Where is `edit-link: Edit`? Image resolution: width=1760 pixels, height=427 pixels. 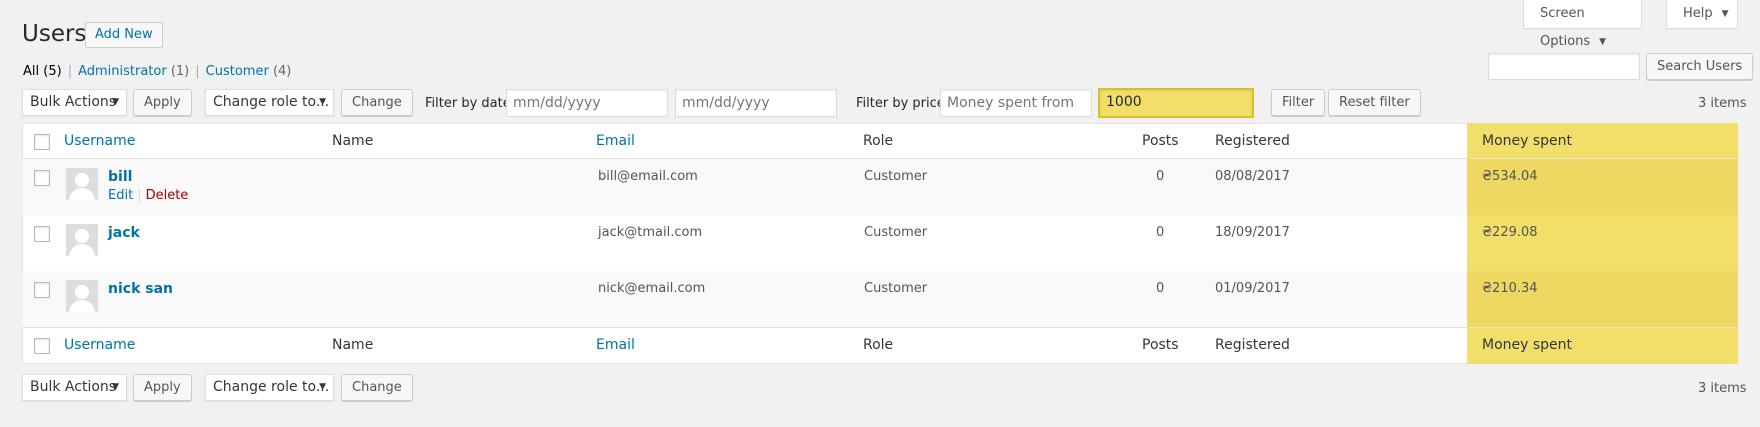 edit-link: Edit is located at coordinates (120, 195).